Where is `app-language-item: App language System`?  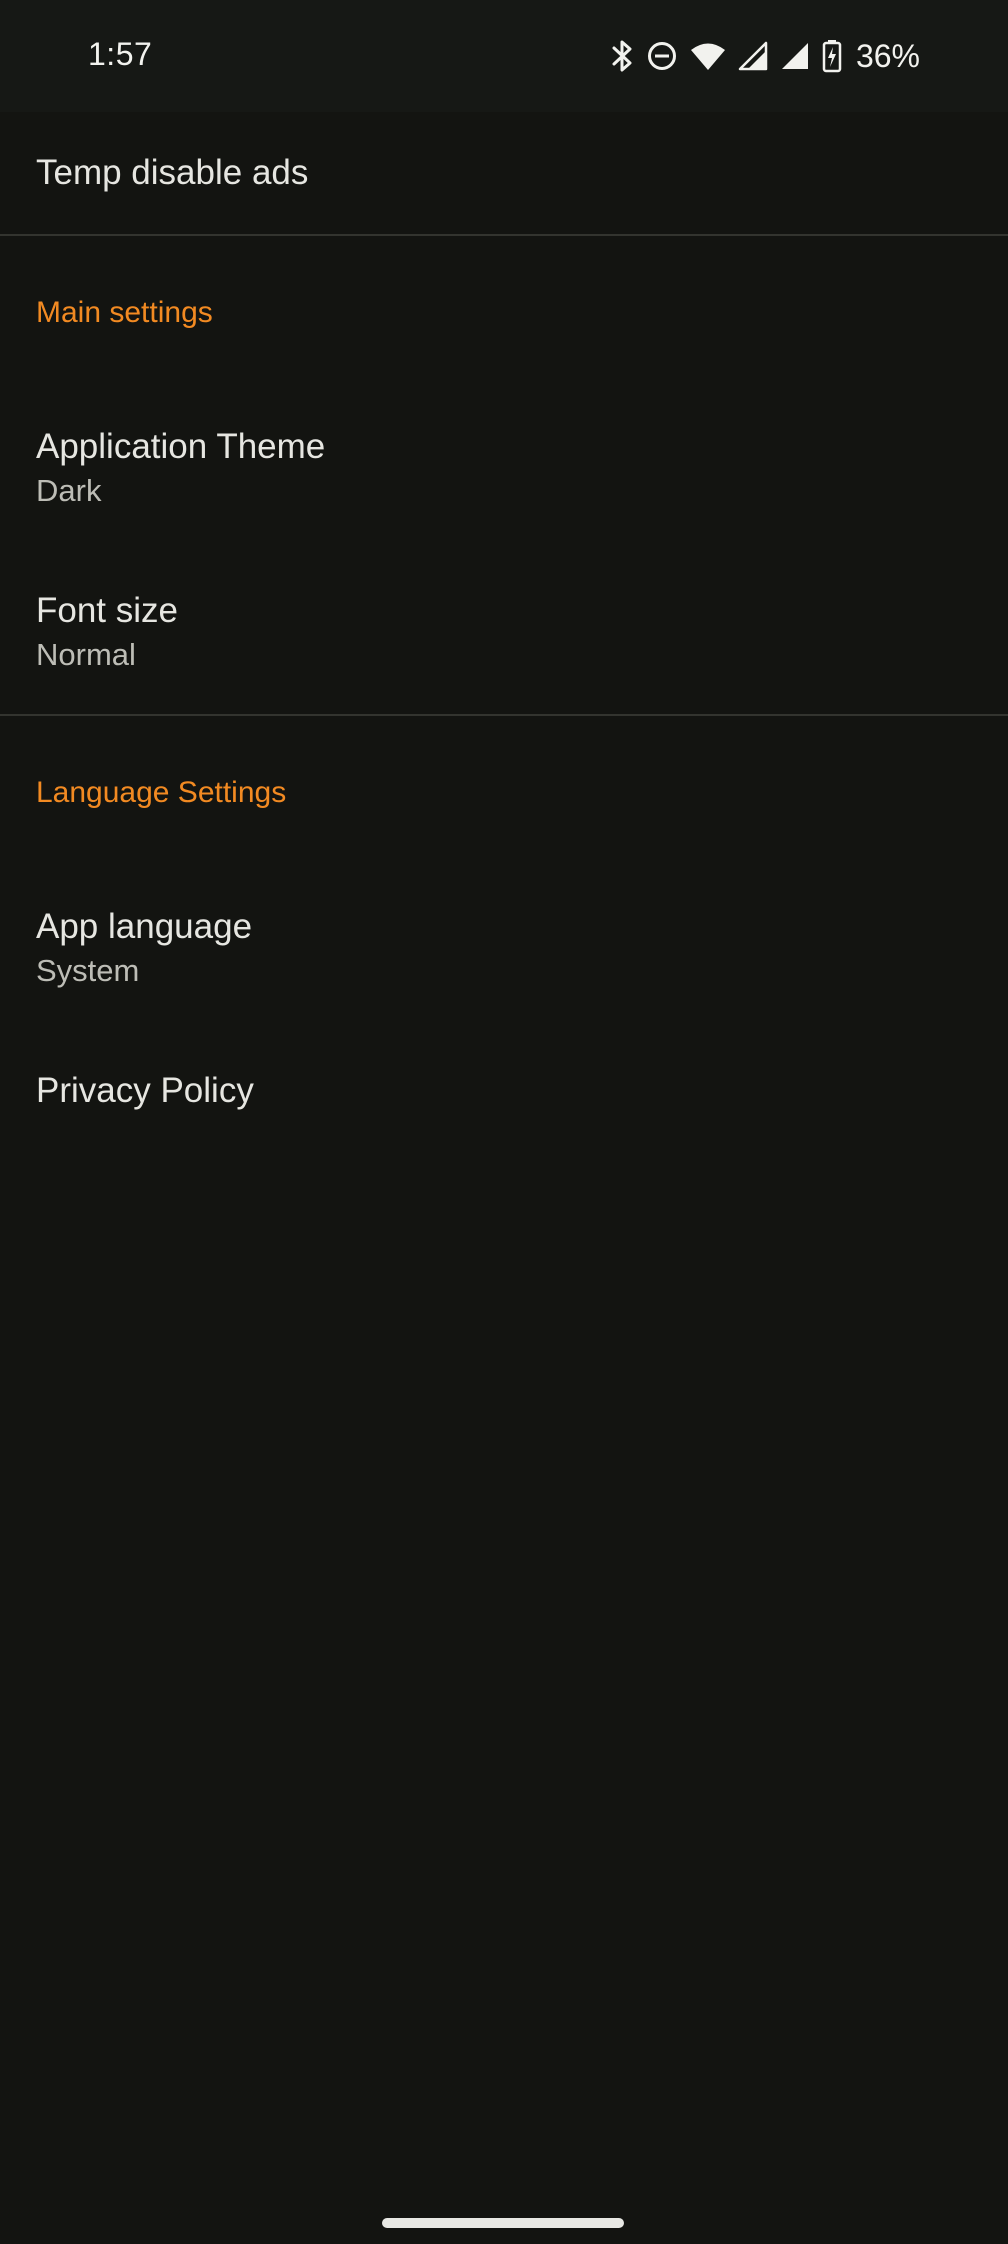
app-language-item: App language System is located at coordinates (504, 948).